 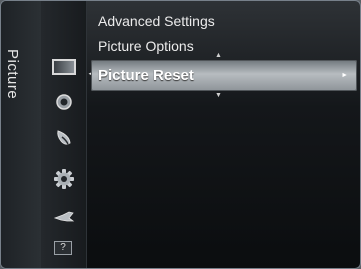 I want to click on picture-icon, so click(x=64, y=67).